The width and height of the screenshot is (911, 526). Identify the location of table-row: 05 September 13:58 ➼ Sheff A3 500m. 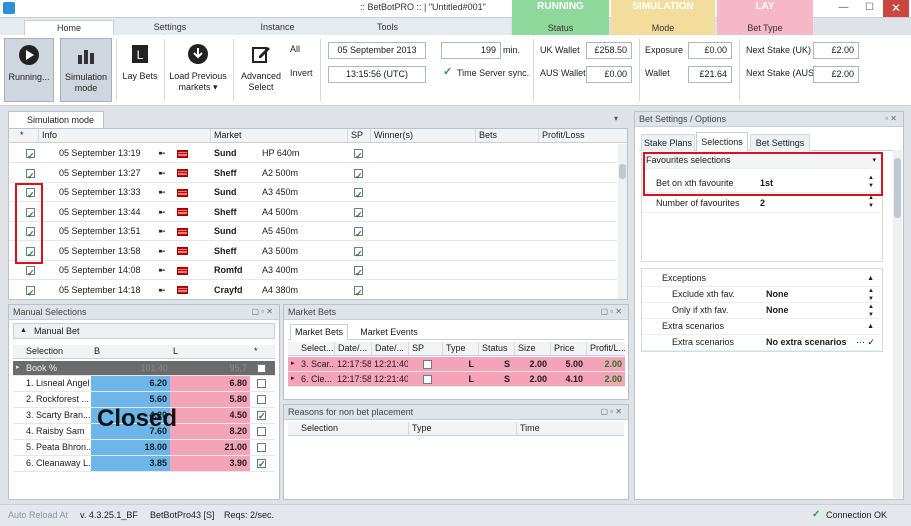
(313, 251).